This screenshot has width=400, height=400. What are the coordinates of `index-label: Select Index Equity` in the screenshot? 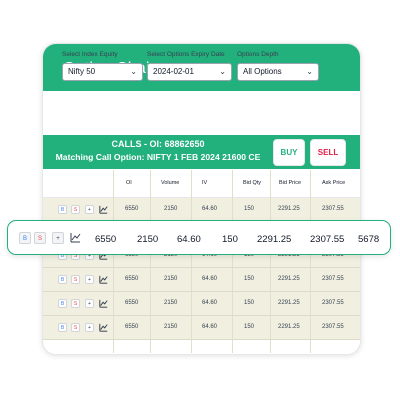 It's located at (90, 54).